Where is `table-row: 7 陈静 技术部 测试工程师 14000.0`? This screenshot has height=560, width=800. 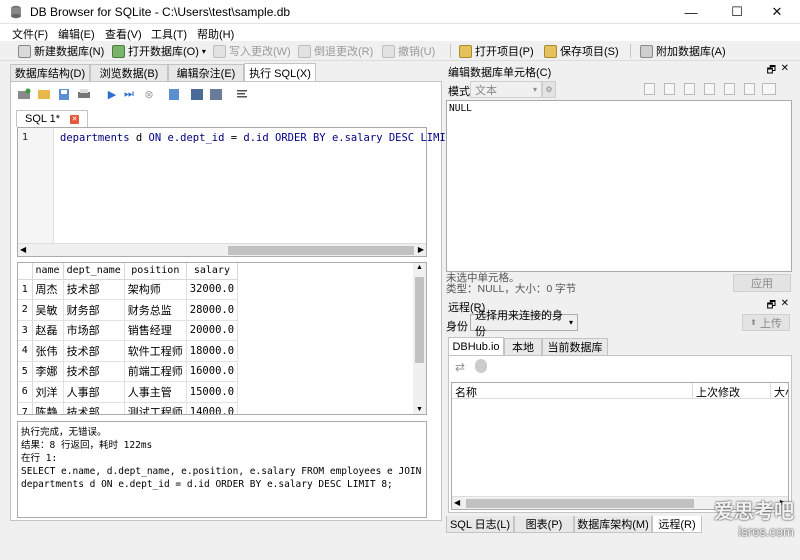 table-row: 7 陈静 技术部 测试工程师 14000.0 is located at coordinates (128, 408).